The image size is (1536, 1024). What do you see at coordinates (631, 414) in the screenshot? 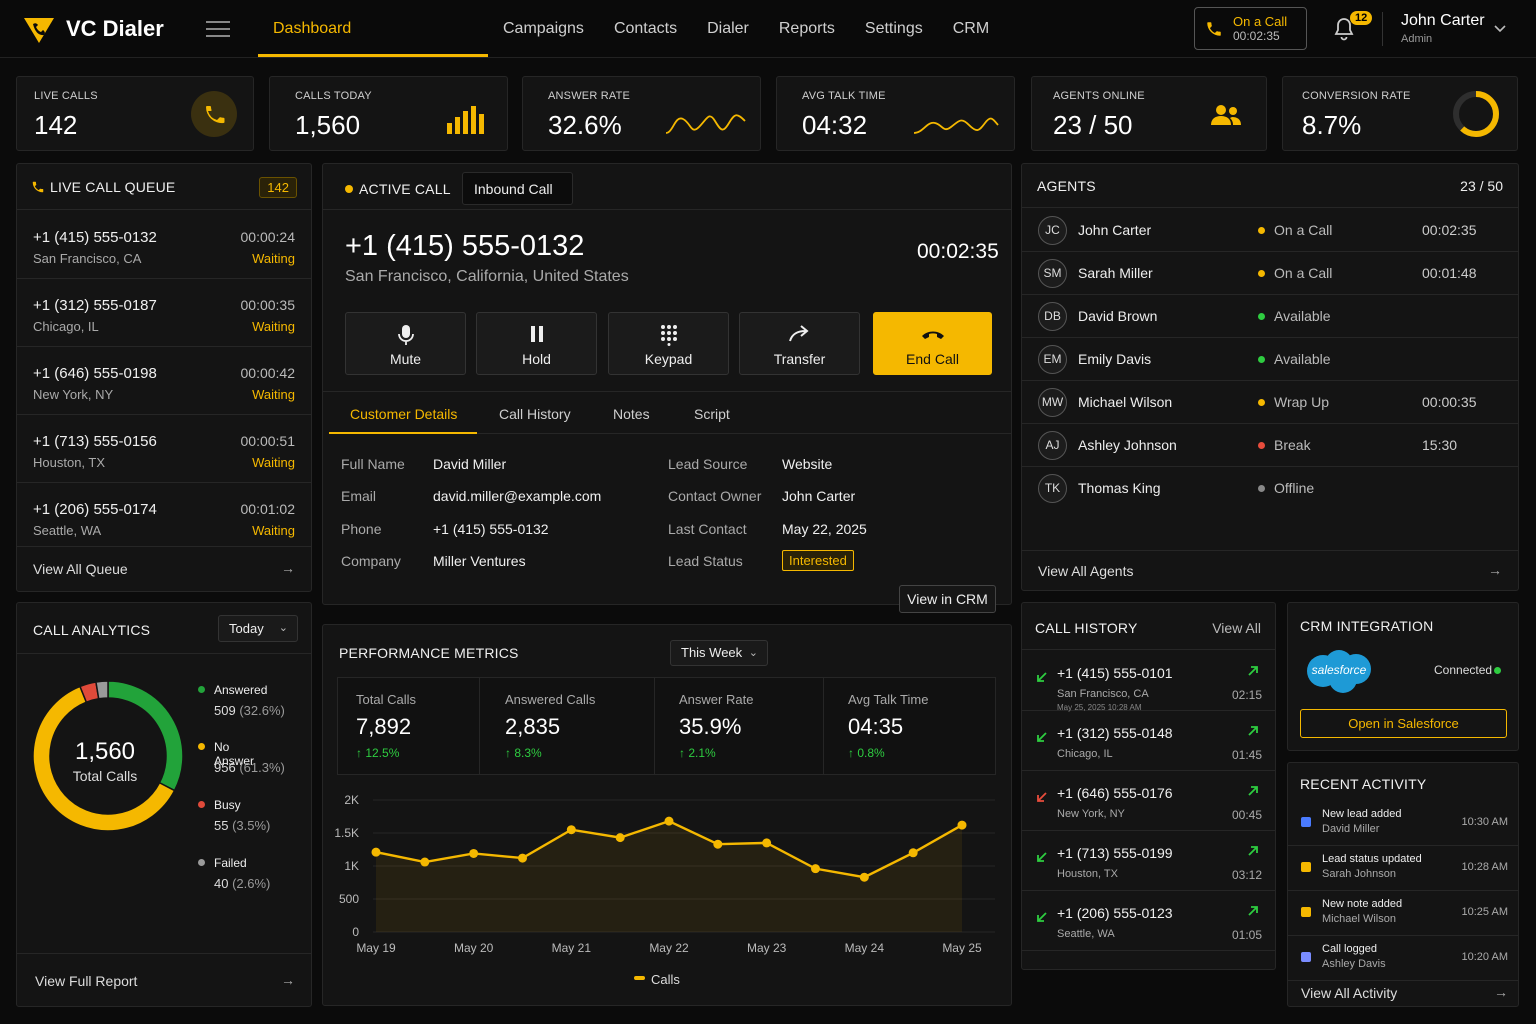
I see `tab-notes: Notes` at bounding box center [631, 414].